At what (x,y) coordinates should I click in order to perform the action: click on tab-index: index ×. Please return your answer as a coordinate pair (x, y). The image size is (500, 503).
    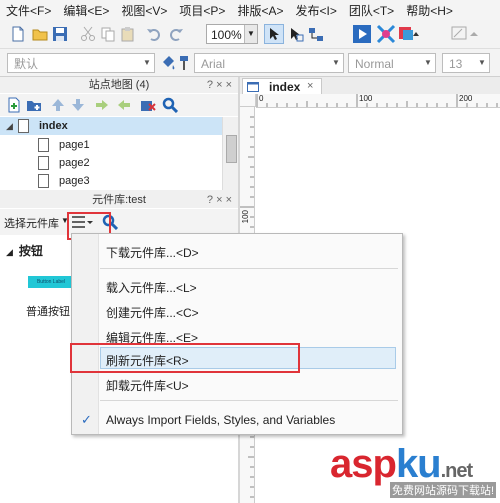
    Looking at the image, I should click on (282, 86).